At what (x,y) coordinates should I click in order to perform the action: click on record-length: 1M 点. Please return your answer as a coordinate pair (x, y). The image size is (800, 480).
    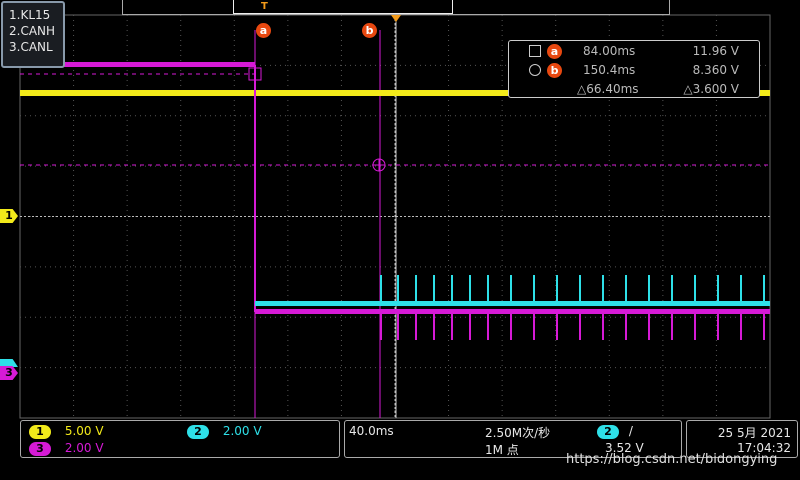
    Looking at the image, I should click on (502, 450).